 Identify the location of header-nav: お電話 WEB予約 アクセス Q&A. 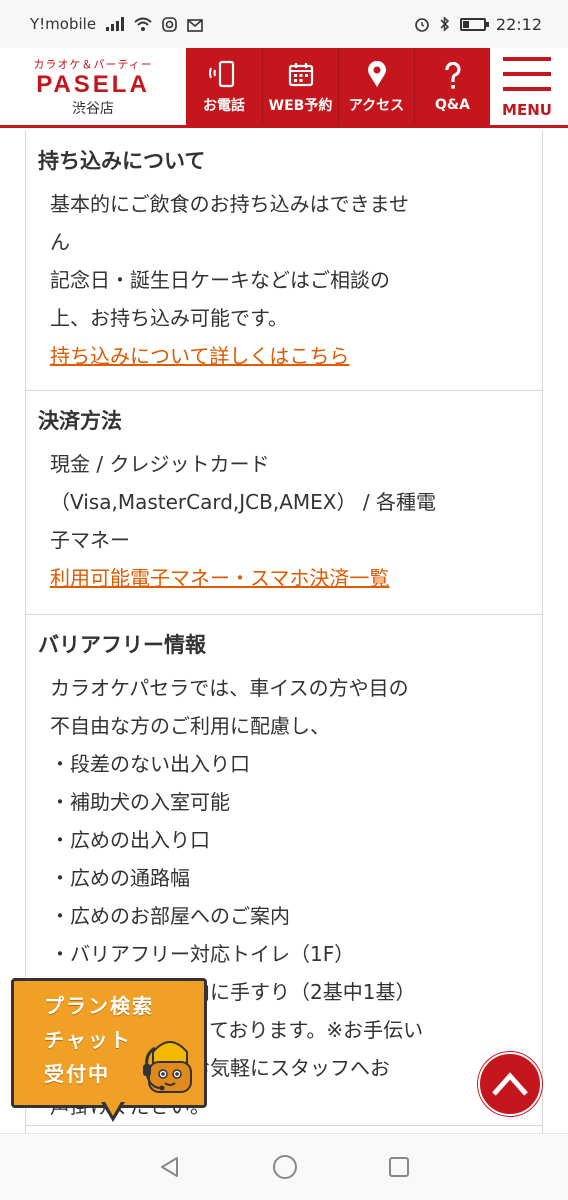
(338, 86).